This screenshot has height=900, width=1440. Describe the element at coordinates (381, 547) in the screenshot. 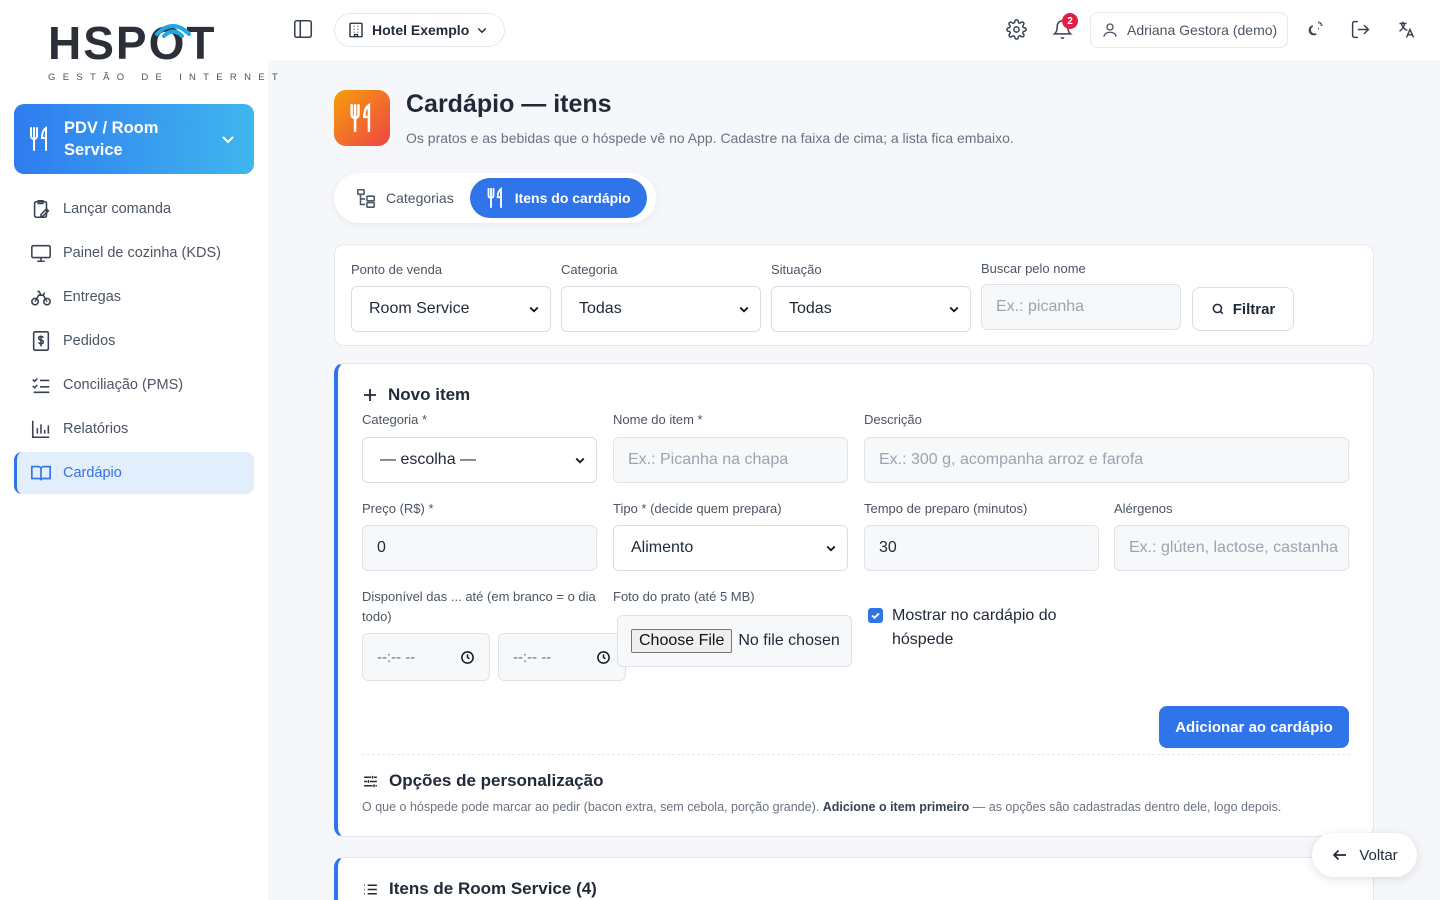

I see `price-value: 0` at that location.